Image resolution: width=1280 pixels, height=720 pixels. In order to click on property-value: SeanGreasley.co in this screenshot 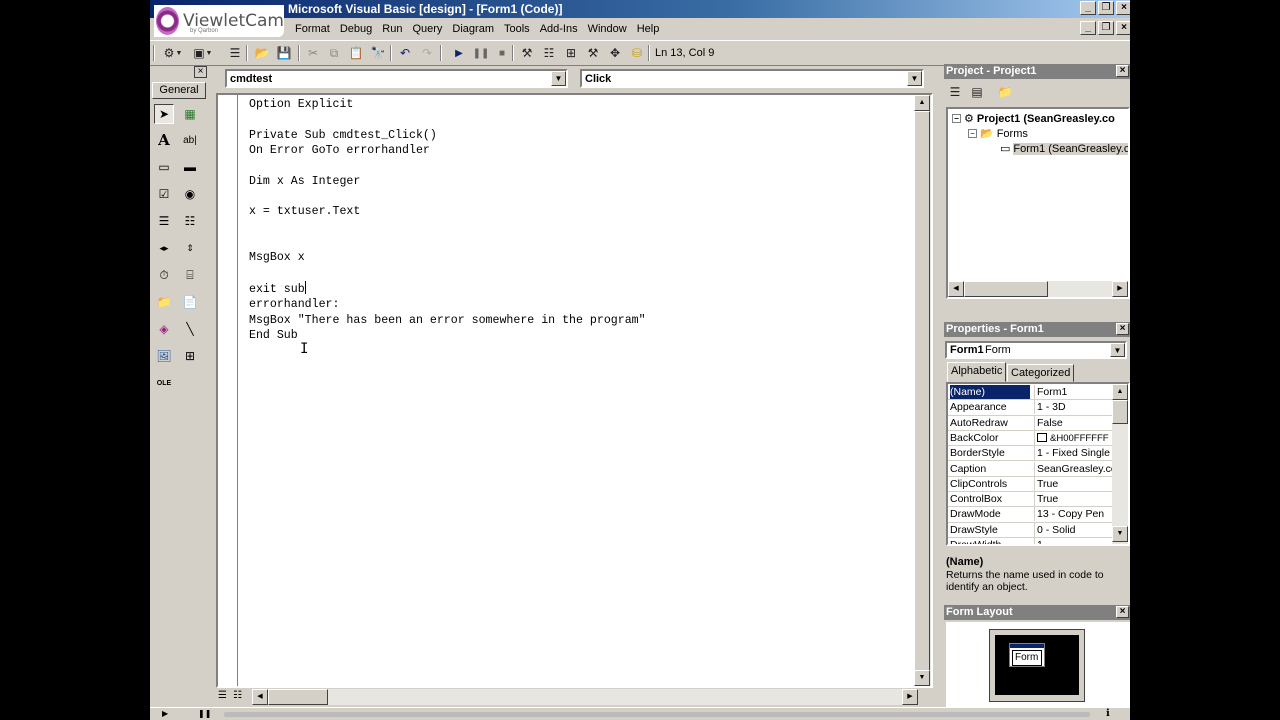, I will do `click(1073, 468)`.